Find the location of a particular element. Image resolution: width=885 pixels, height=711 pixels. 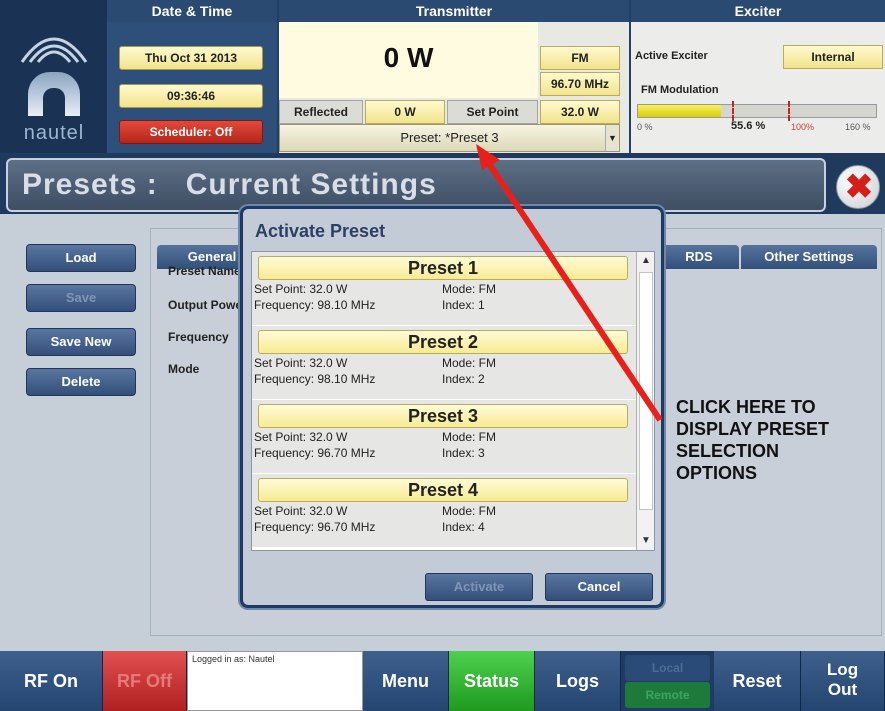

fm-modulation-meter is located at coordinates (757, 111).